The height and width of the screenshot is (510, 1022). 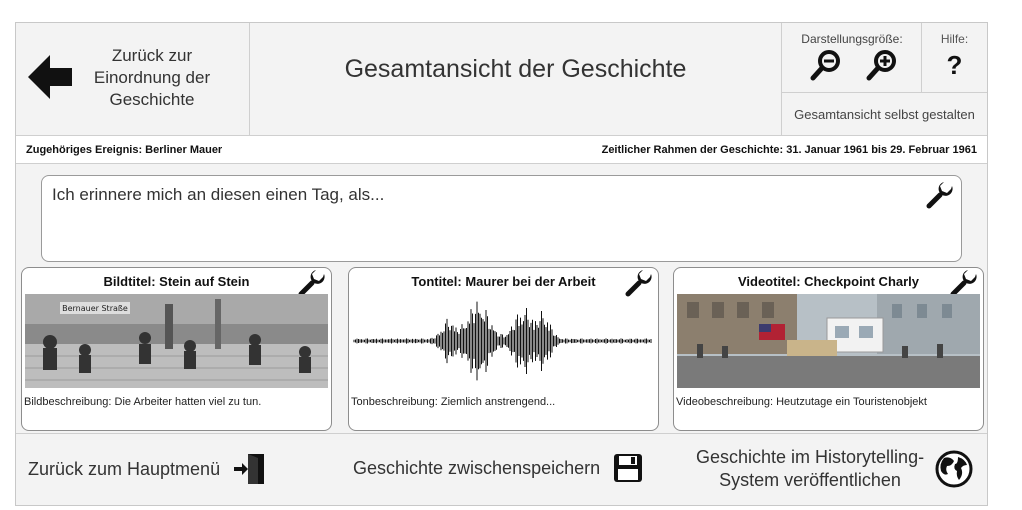 What do you see at coordinates (828, 281) in the screenshot?
I see `video-title: Videotitel: Checkpoint Charly` at bounding box center [828, 281].